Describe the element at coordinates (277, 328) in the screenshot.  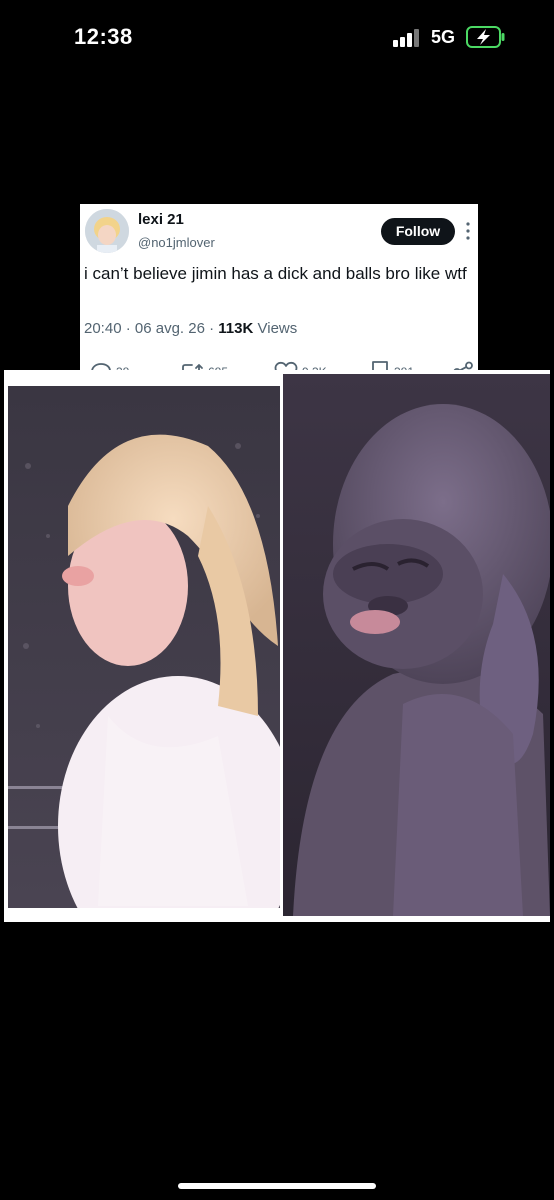
I see `views-label: Views` at that location.